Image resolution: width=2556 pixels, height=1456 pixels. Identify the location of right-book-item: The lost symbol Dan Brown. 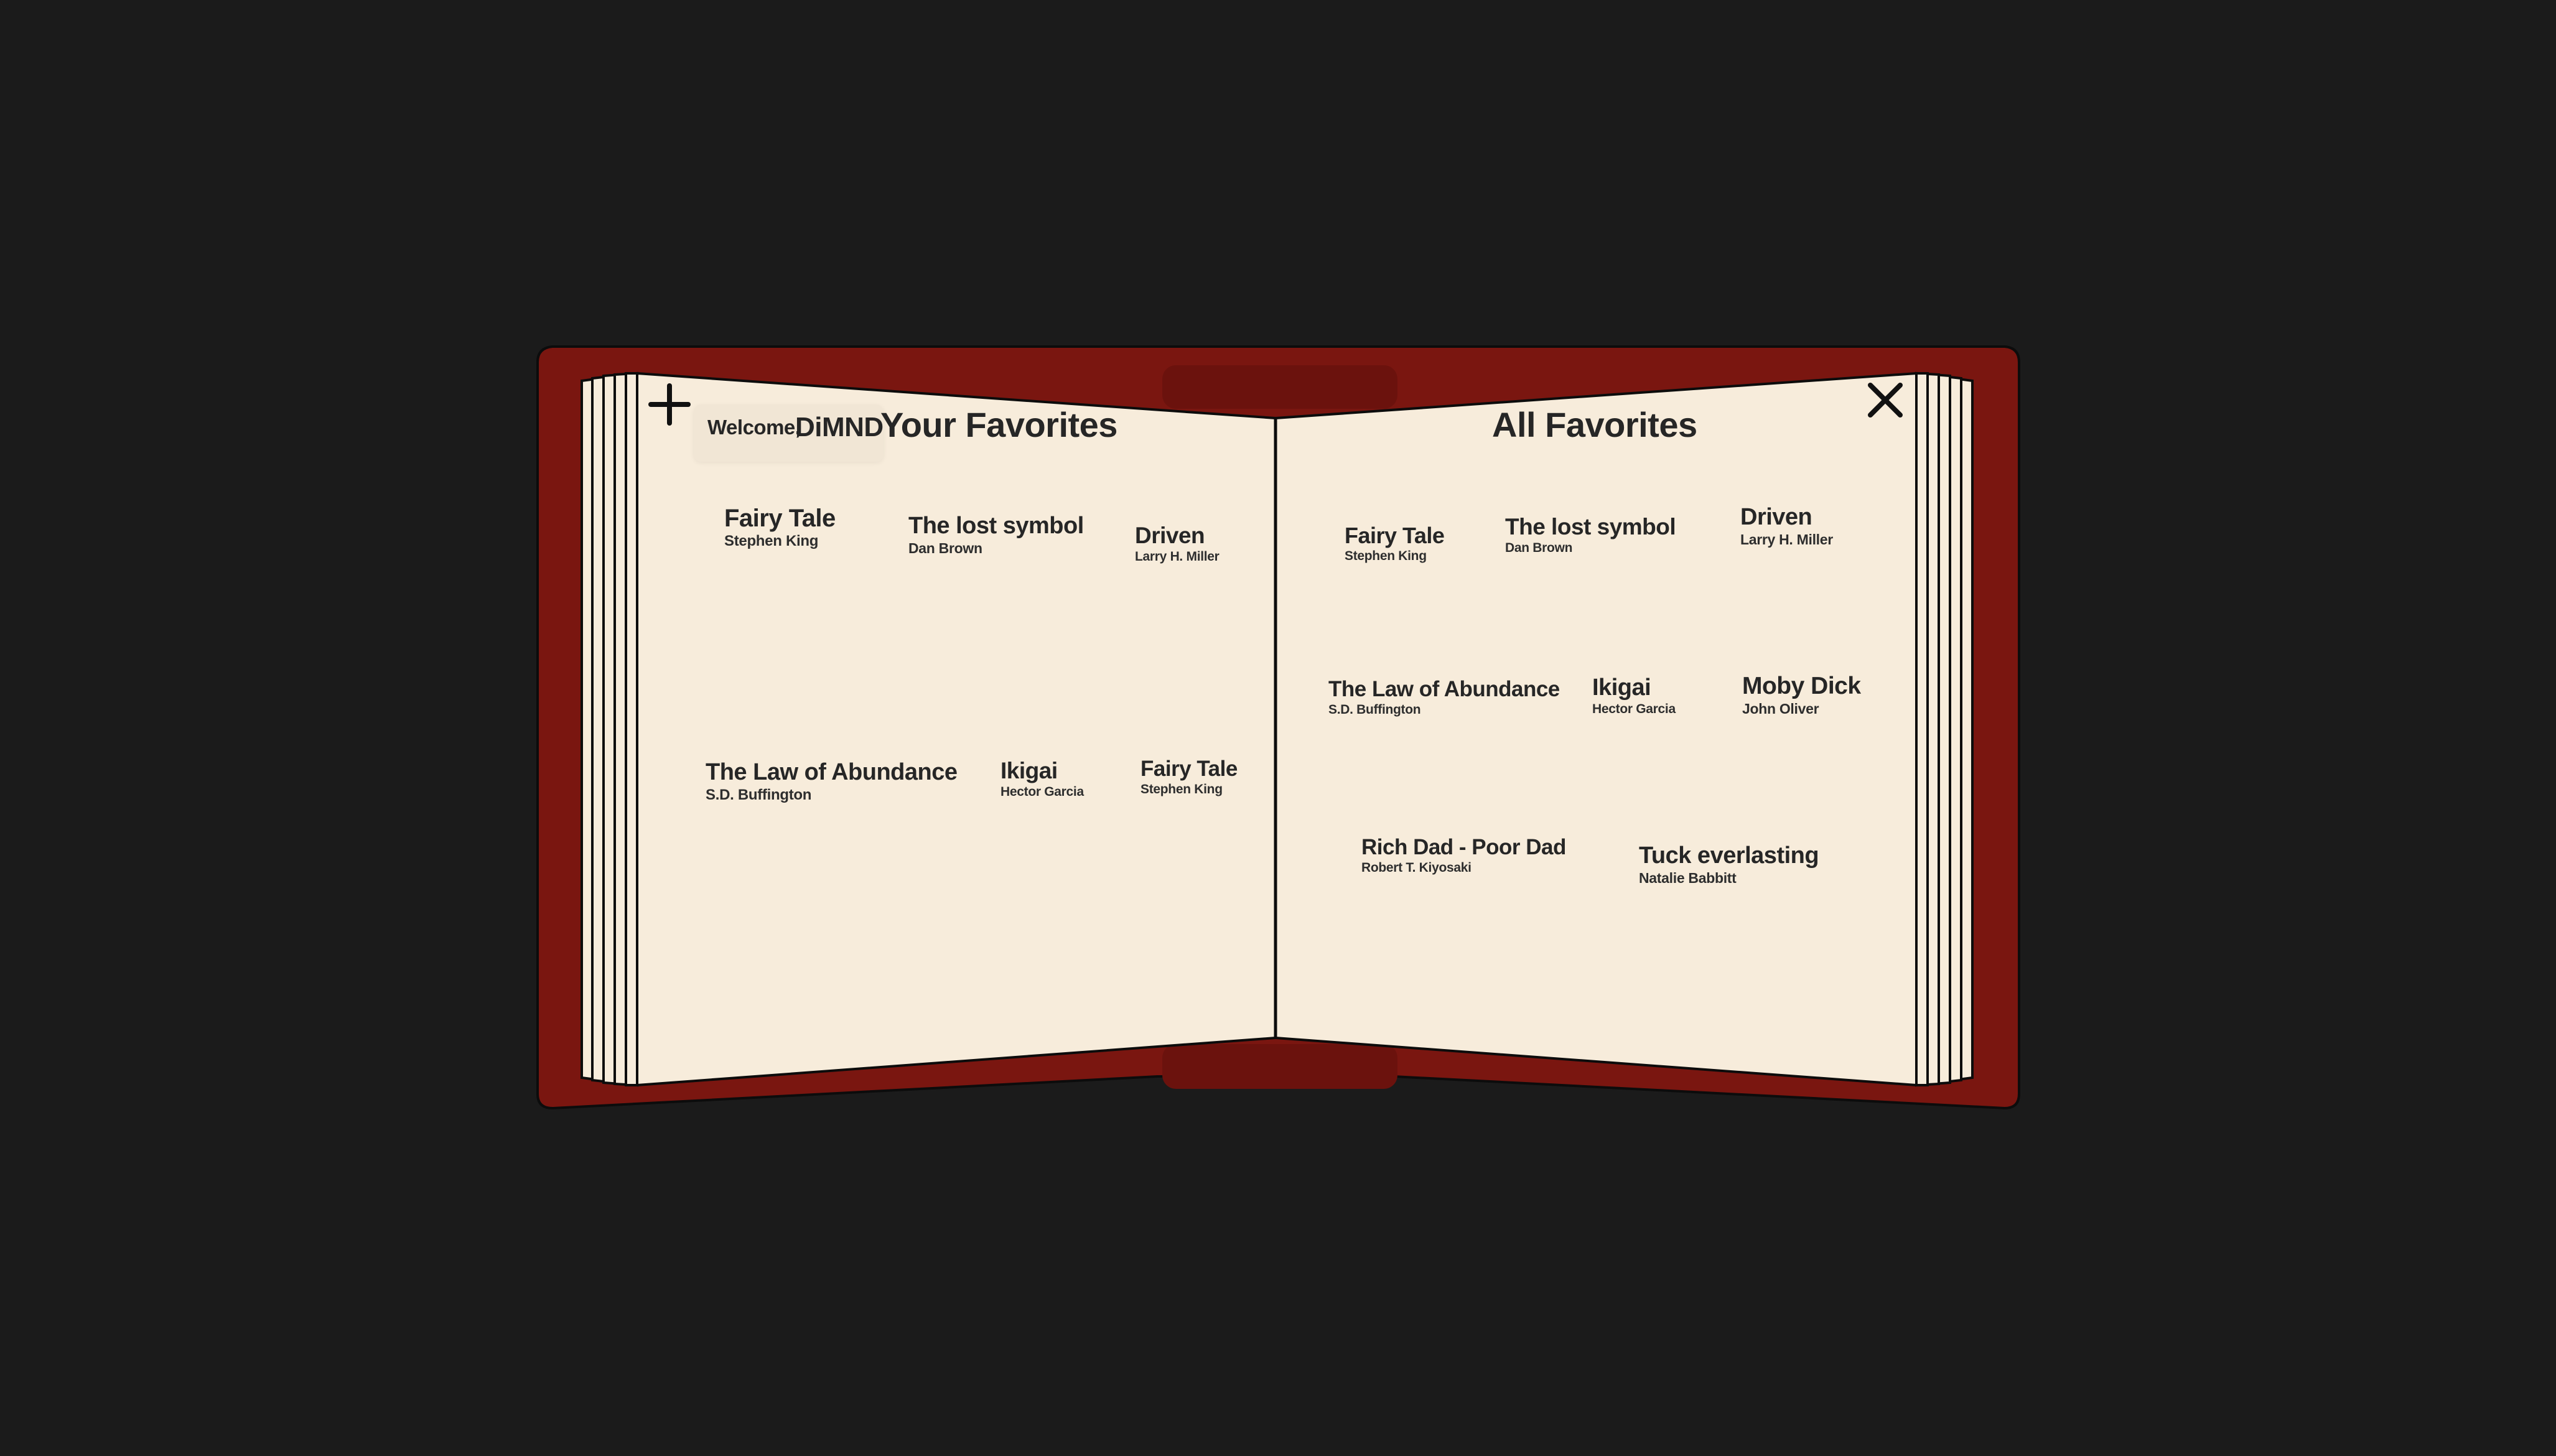
(1590, 535).